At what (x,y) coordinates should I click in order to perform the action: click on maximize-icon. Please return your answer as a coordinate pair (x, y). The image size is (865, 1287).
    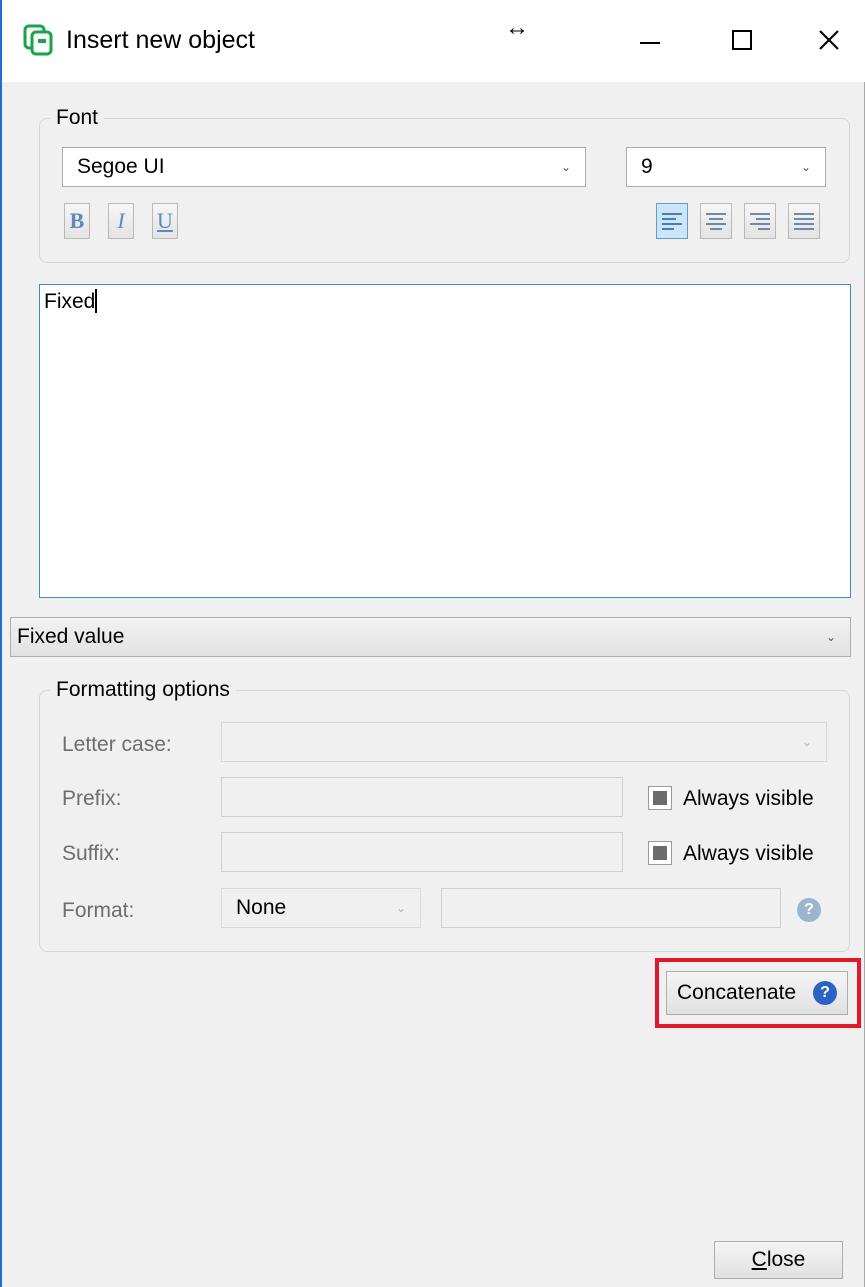
    Looking at the image, I should click on (742, 40).